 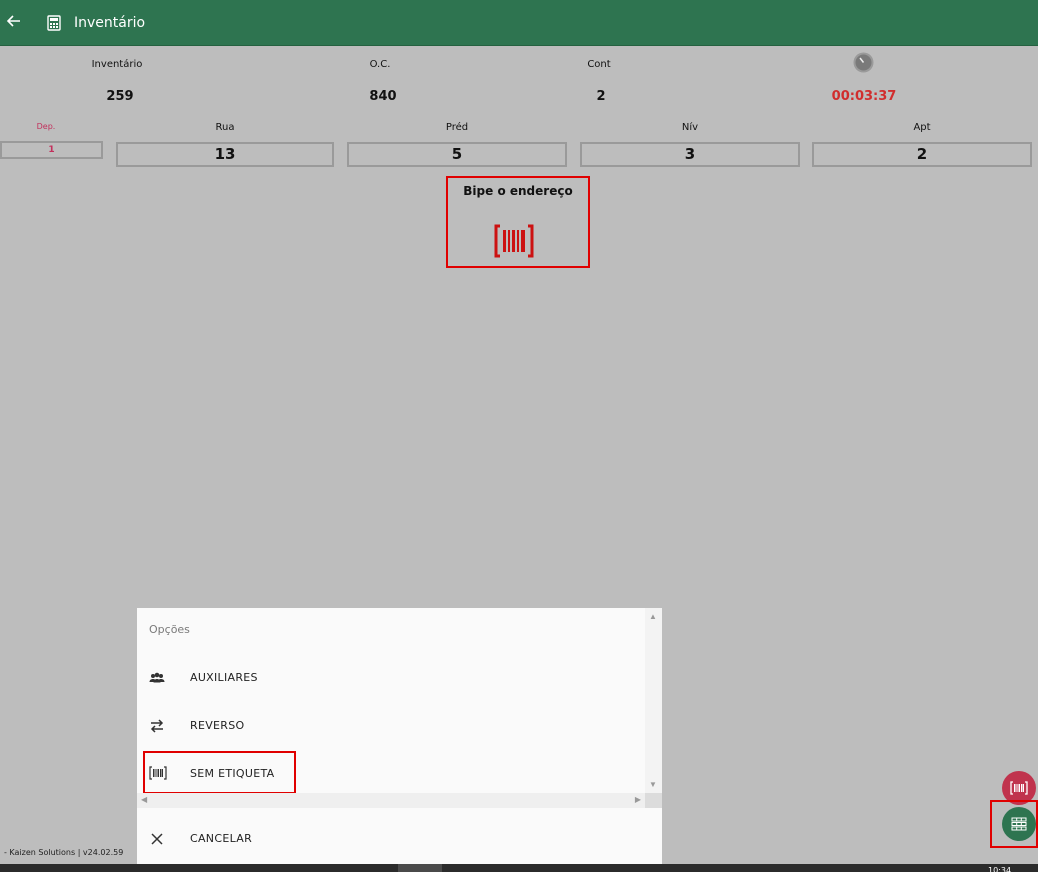 I want to click on calculator-icon, so click(x=54, y=23).